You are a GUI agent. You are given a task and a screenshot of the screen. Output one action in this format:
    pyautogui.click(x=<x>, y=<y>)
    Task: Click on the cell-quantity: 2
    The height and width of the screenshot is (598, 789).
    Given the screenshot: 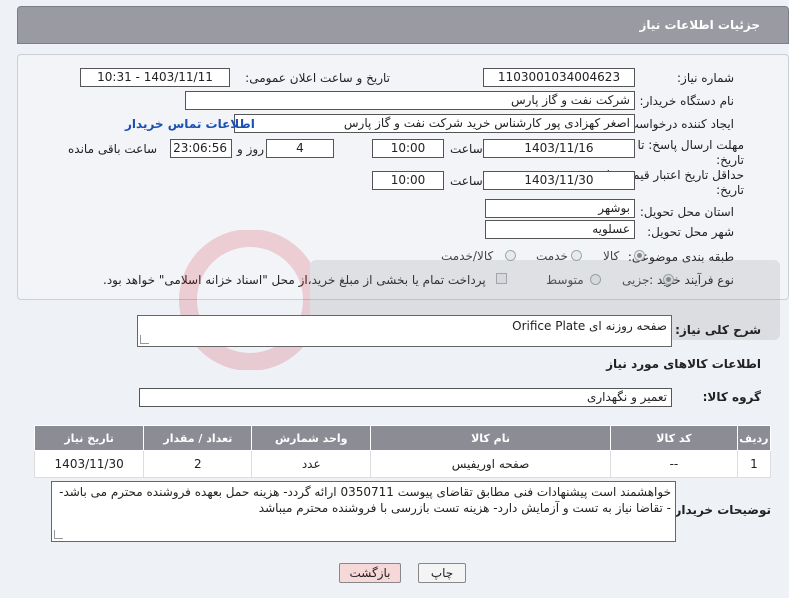 What is the action you would take?
    pyautogui.click(x=198, y=464)
    